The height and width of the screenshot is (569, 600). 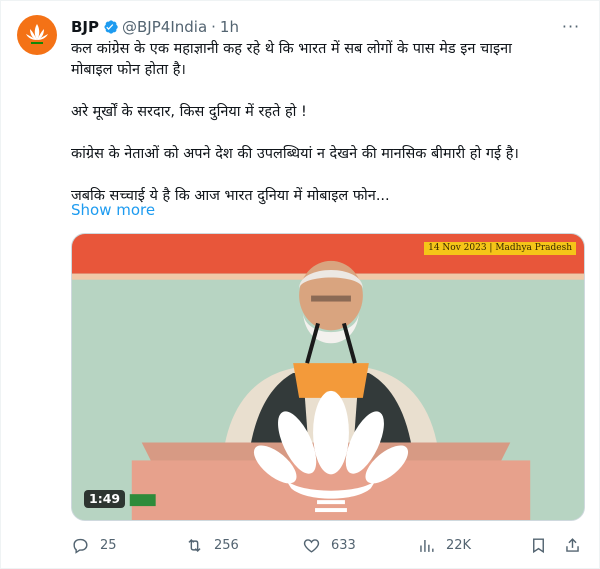 I want to click on share-button, so click(x=572, y=545).